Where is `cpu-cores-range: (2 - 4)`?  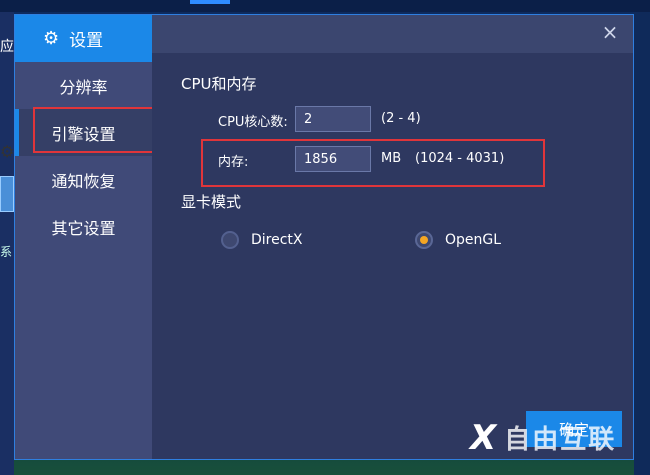
cpu-cores-range: (2 - 4) is located at coordinates (401, 118).